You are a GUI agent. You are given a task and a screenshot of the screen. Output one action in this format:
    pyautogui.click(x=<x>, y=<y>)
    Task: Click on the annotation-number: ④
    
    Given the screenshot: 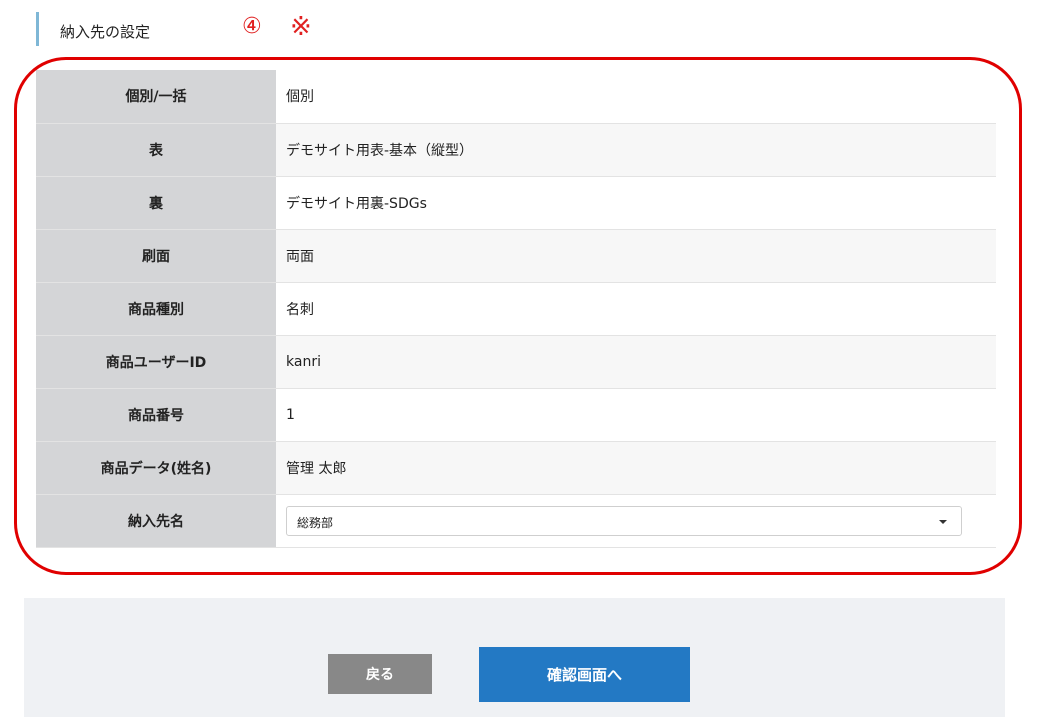 What is the action you would take?
    pyautogui.click(x=252, y=26)
    